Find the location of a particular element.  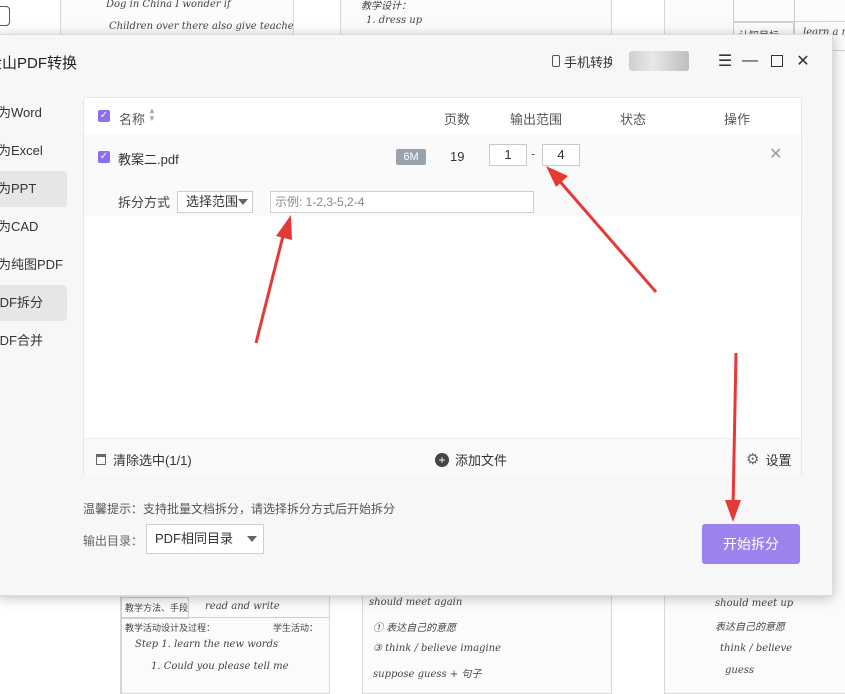

arrow-to-start-button is located at coordinates (733, 437).